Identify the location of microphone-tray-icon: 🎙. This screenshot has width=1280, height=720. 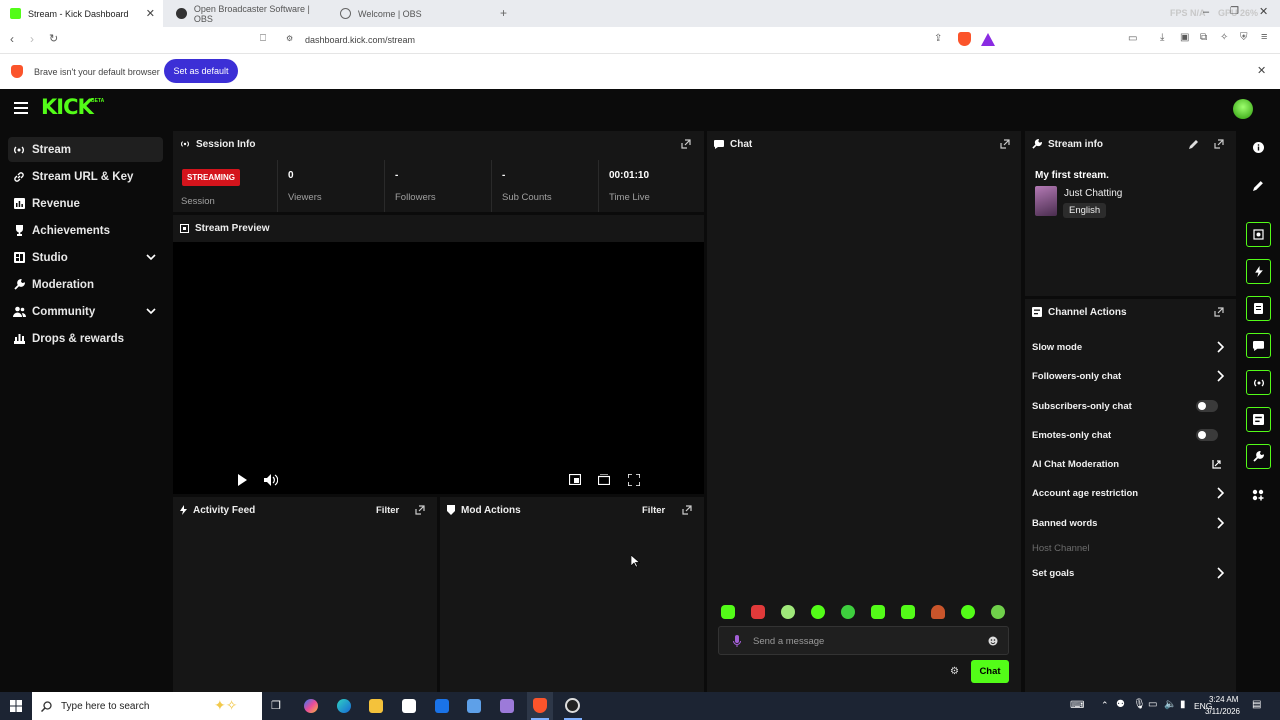
(1139, 704).